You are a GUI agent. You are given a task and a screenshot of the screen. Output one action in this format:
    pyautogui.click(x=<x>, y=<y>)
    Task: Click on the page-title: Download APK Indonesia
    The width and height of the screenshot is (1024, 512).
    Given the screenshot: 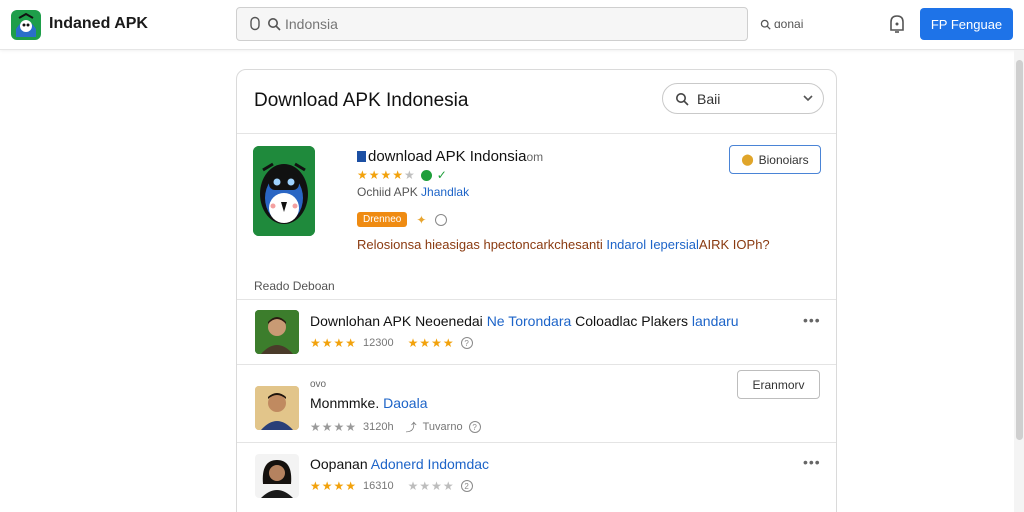 What is the action you would take?
    pyautogui.click(x=361, y=100)
    